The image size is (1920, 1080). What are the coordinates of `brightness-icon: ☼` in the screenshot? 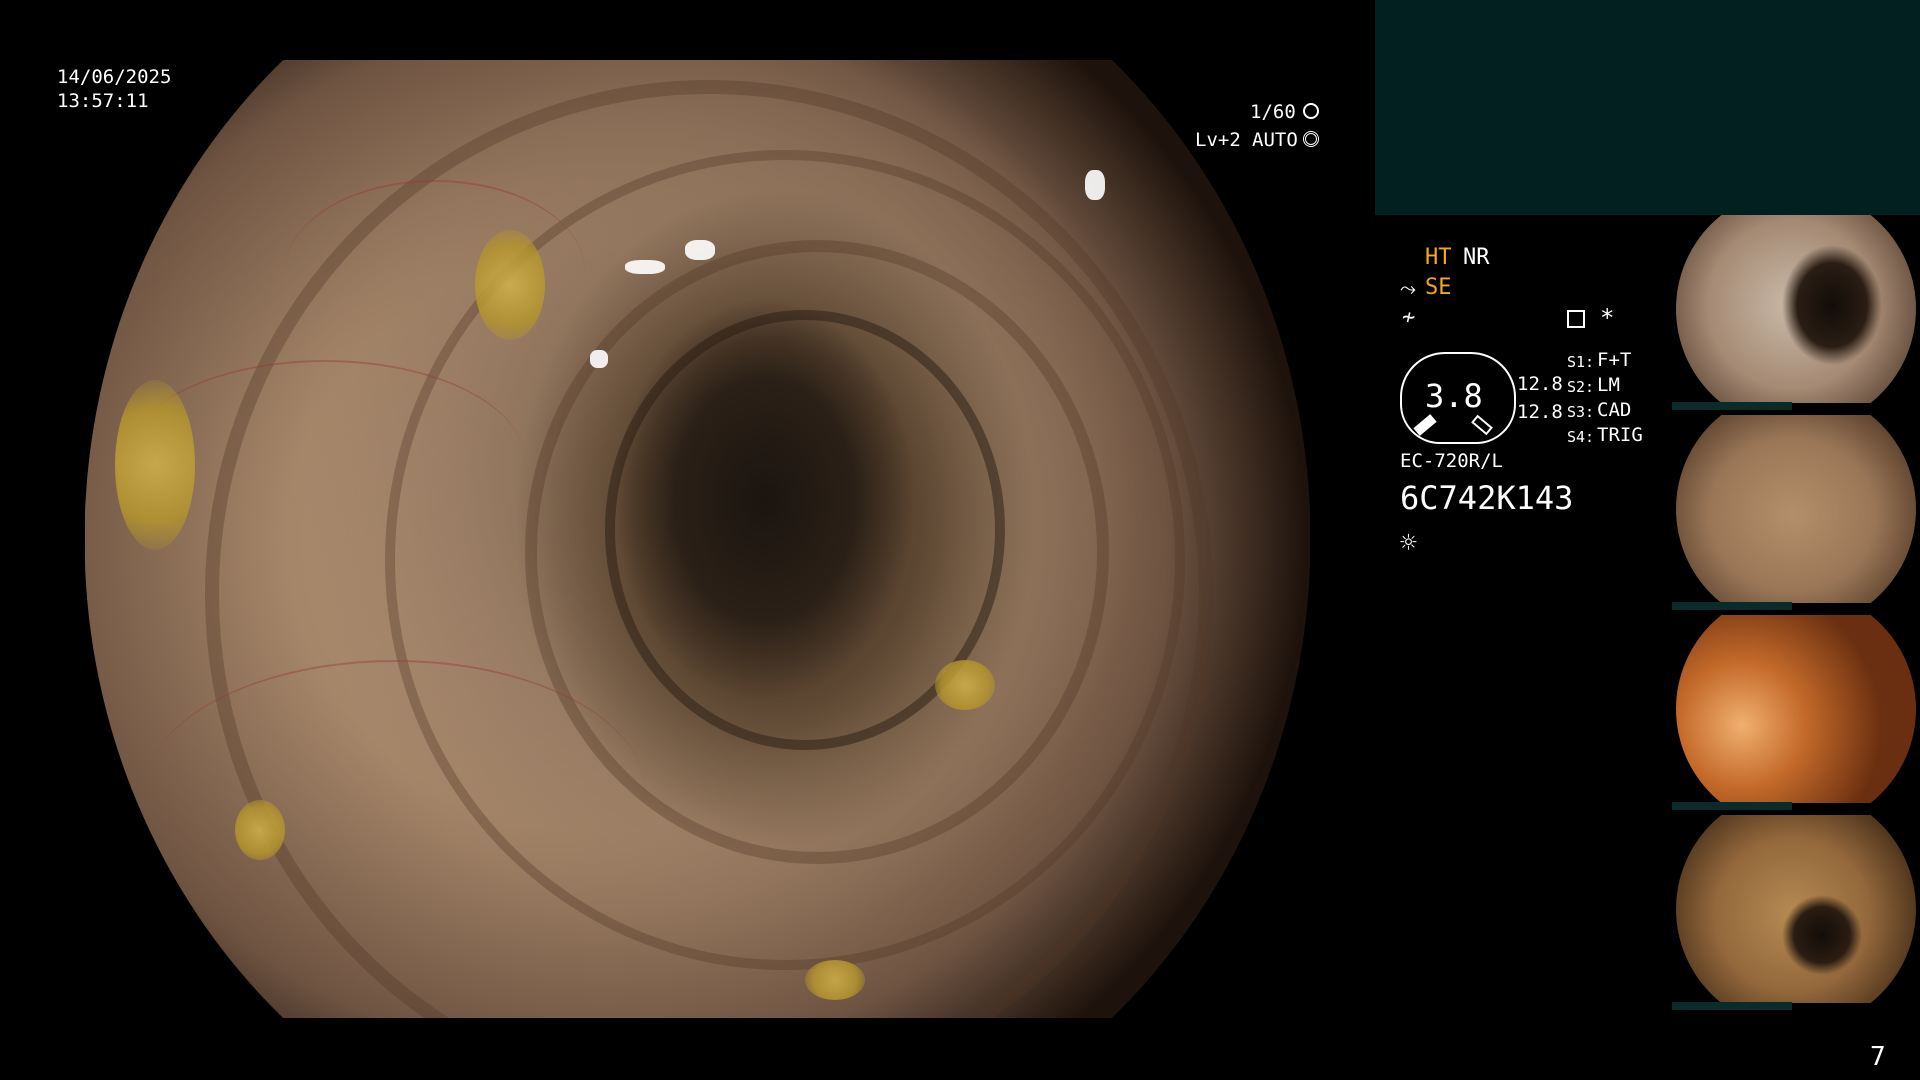 It's located at (1408, 542).